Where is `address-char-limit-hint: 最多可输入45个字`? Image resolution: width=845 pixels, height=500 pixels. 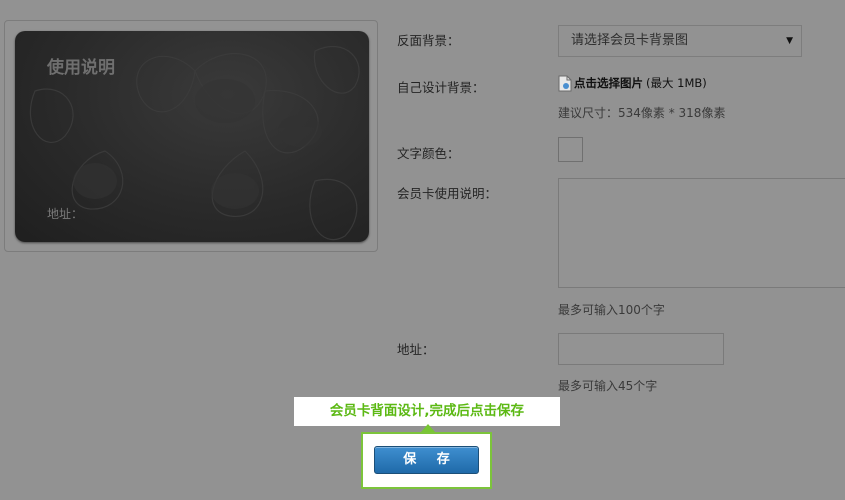 address-char-limit-hint: 最多可输入45个字 is located at coordinates (608, 386).